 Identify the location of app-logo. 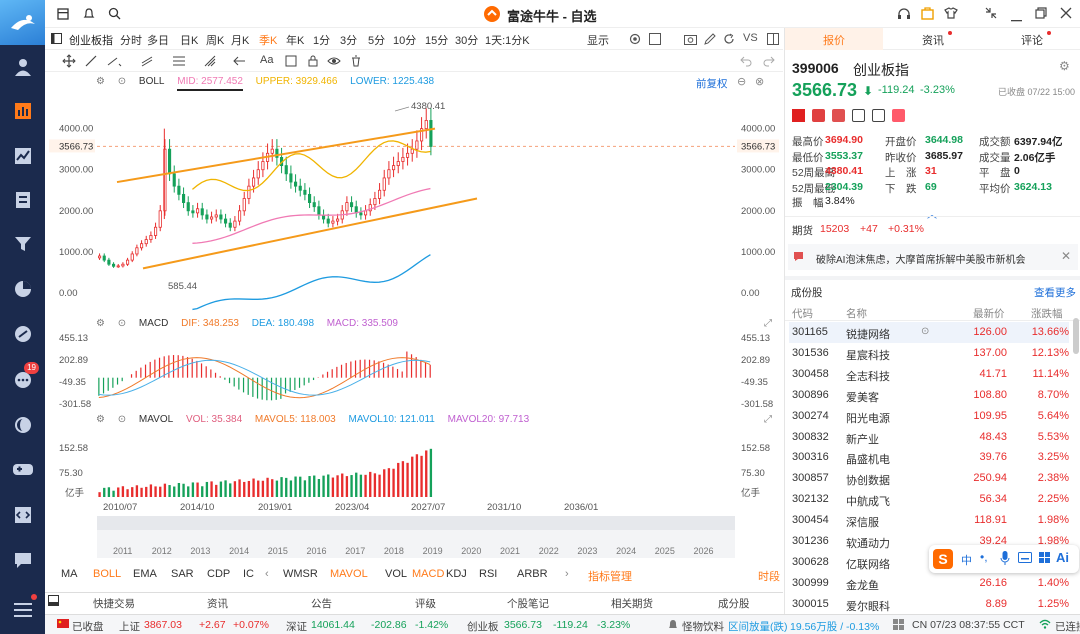
(22, 22).